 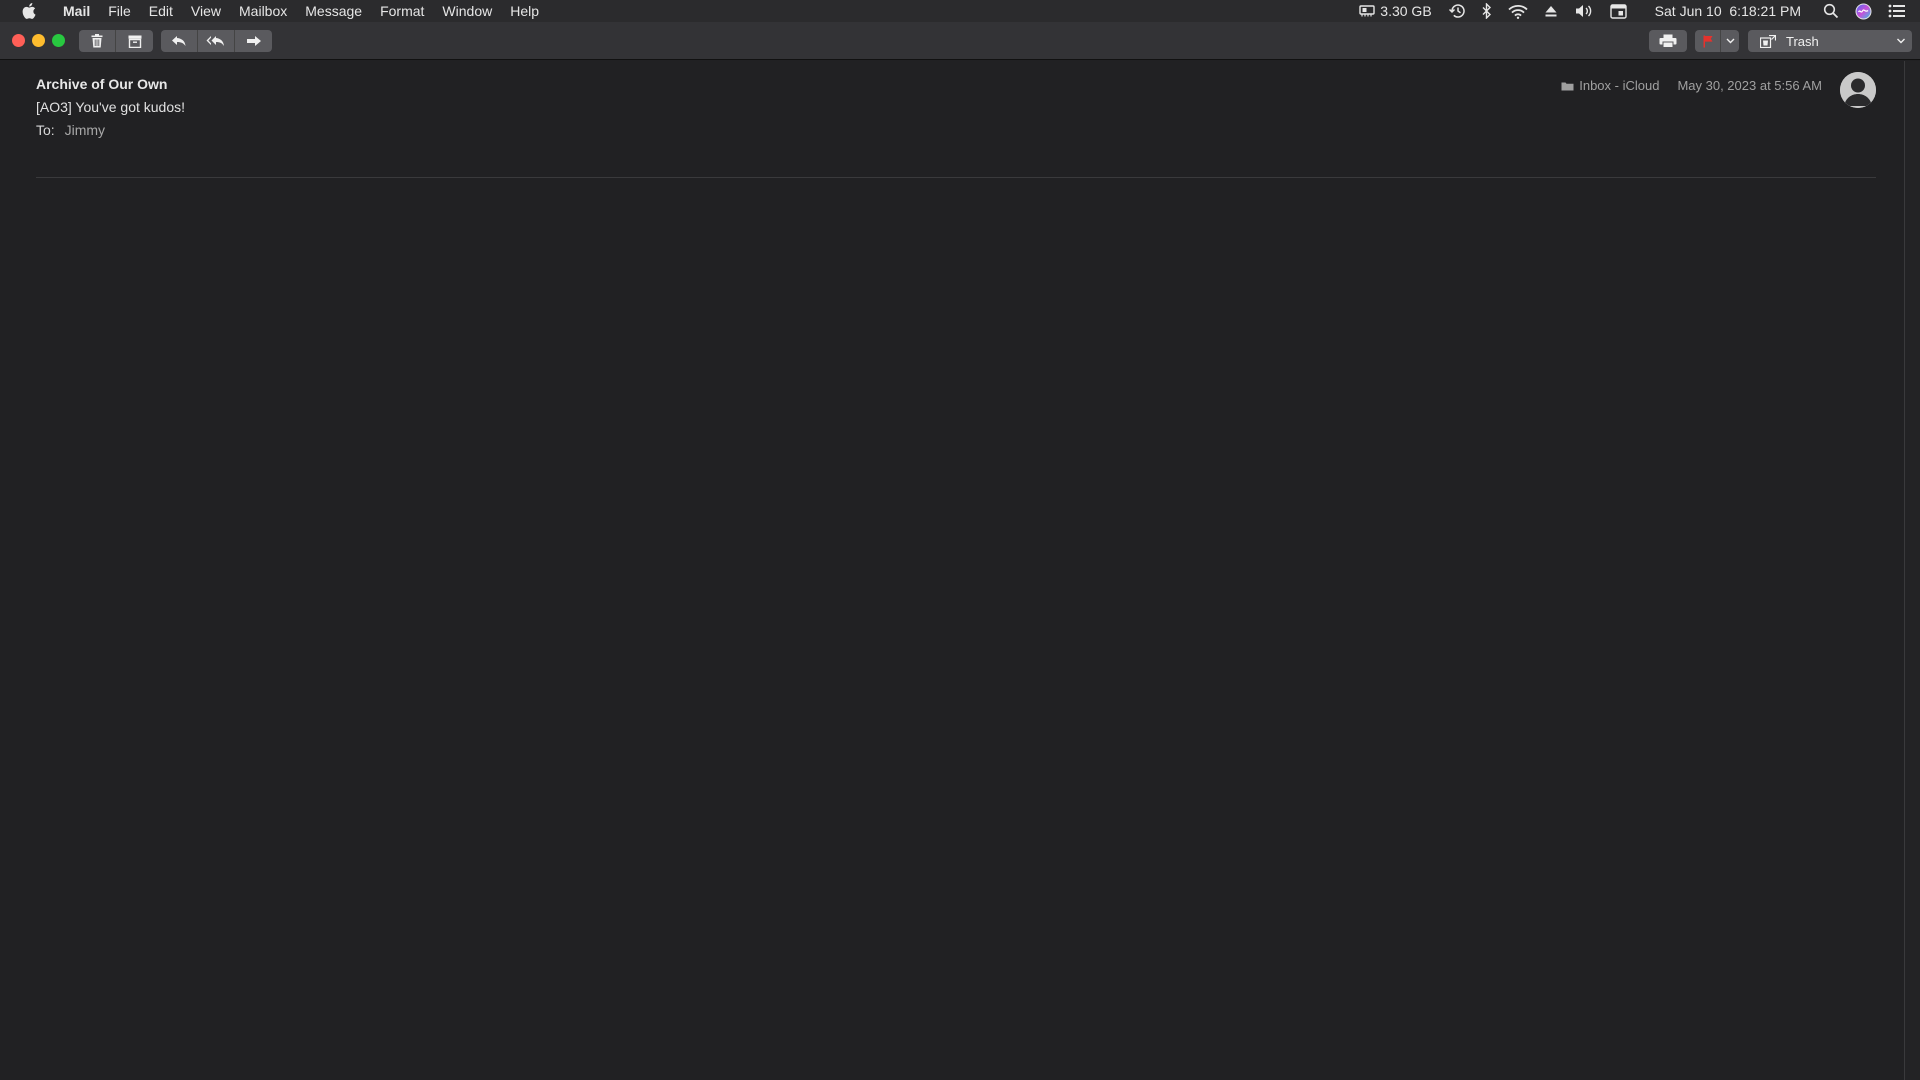 What do you see at coordinates (1584, 11) in the screenshot?
I see `volume-icon` at bounding box center [1584, 11].